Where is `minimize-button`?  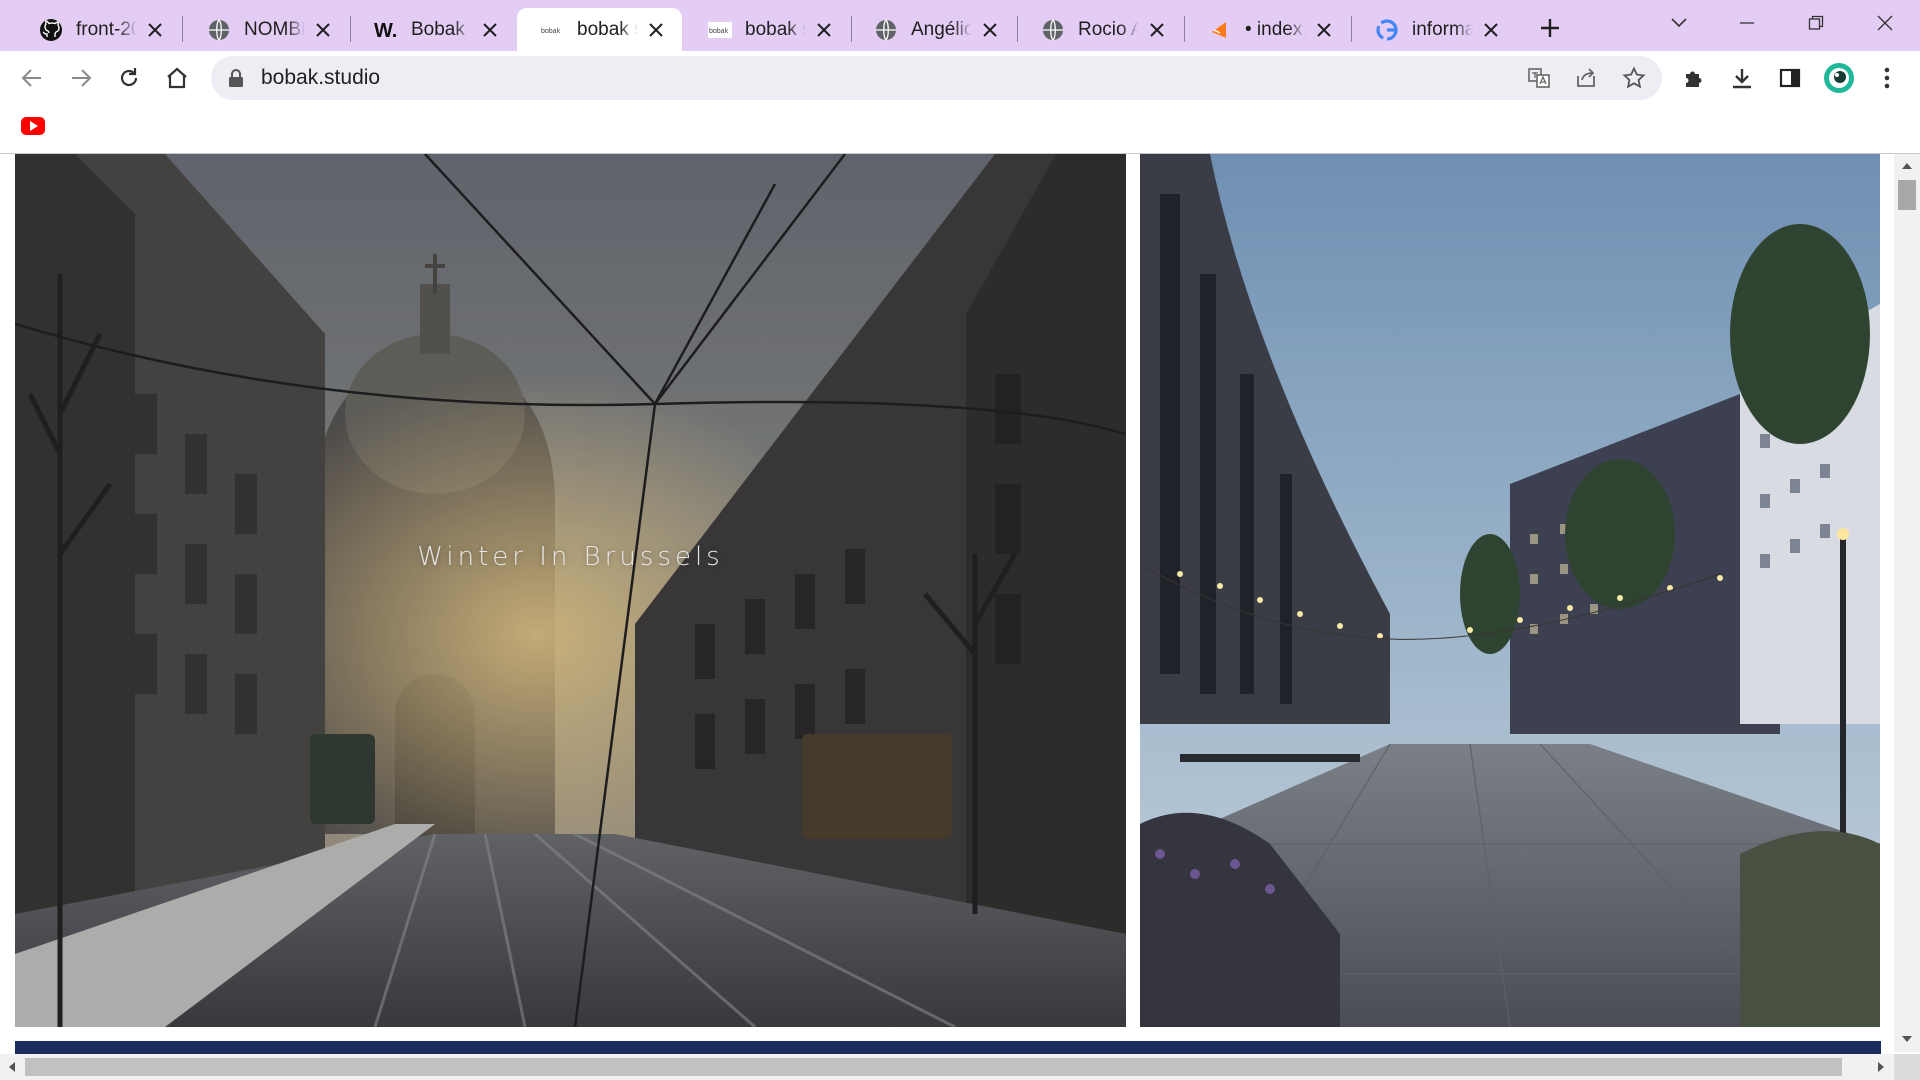
minimize-button is located at coordinates (1747, 23).